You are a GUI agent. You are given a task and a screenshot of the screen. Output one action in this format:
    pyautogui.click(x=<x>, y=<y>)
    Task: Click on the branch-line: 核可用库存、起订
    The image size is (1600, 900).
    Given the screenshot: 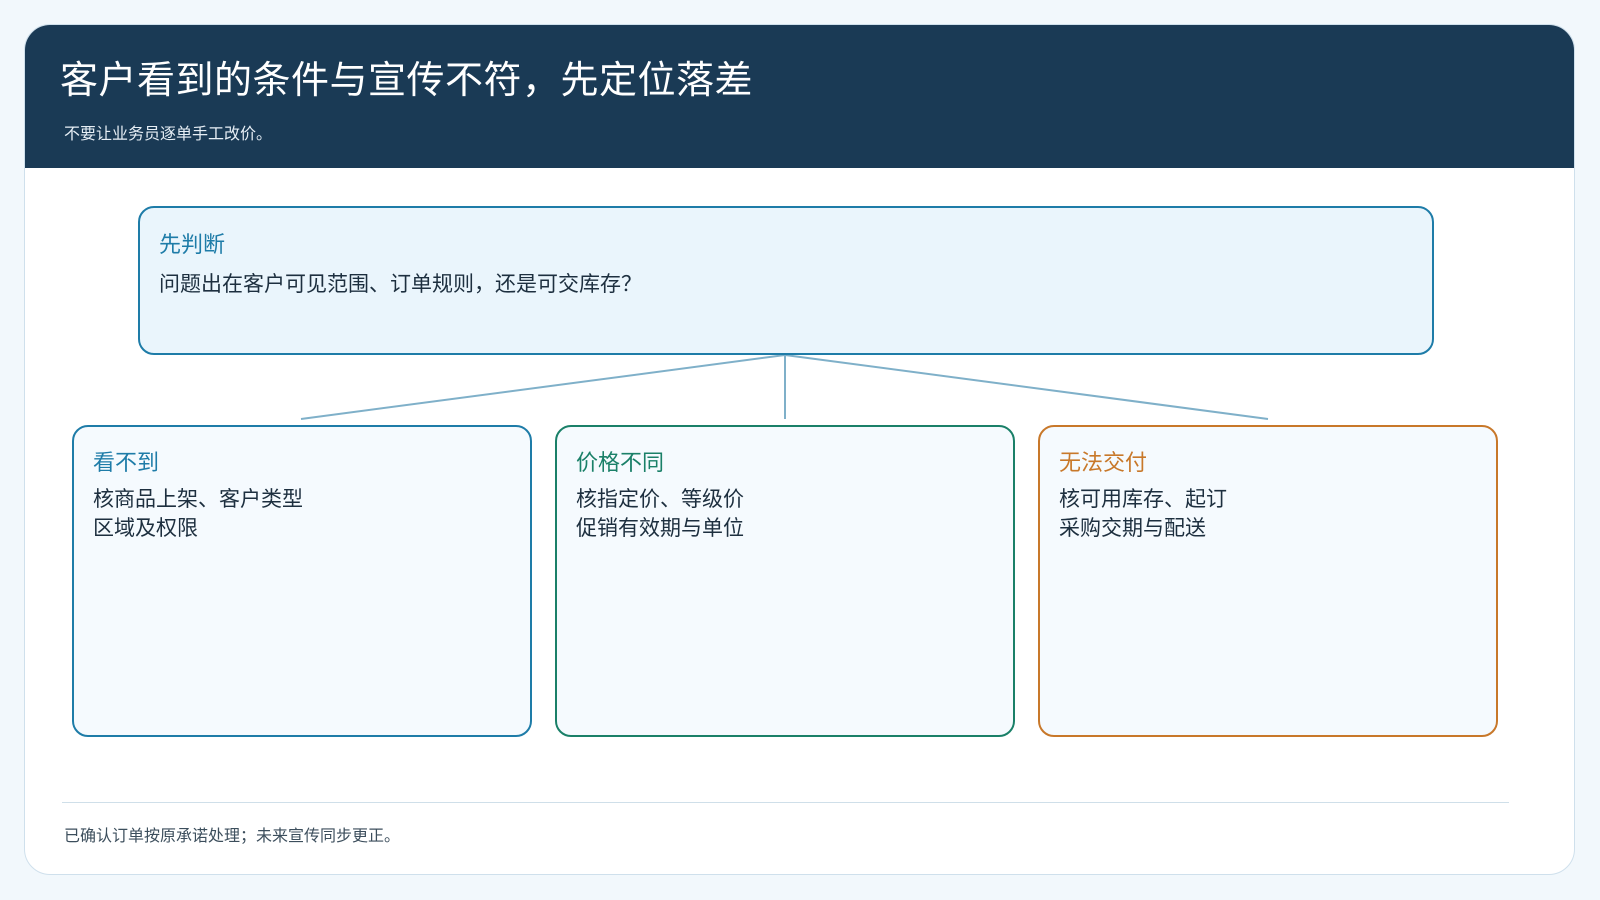 What is the action you would take?
    pyautogui.click(x=1143, y=499)
    